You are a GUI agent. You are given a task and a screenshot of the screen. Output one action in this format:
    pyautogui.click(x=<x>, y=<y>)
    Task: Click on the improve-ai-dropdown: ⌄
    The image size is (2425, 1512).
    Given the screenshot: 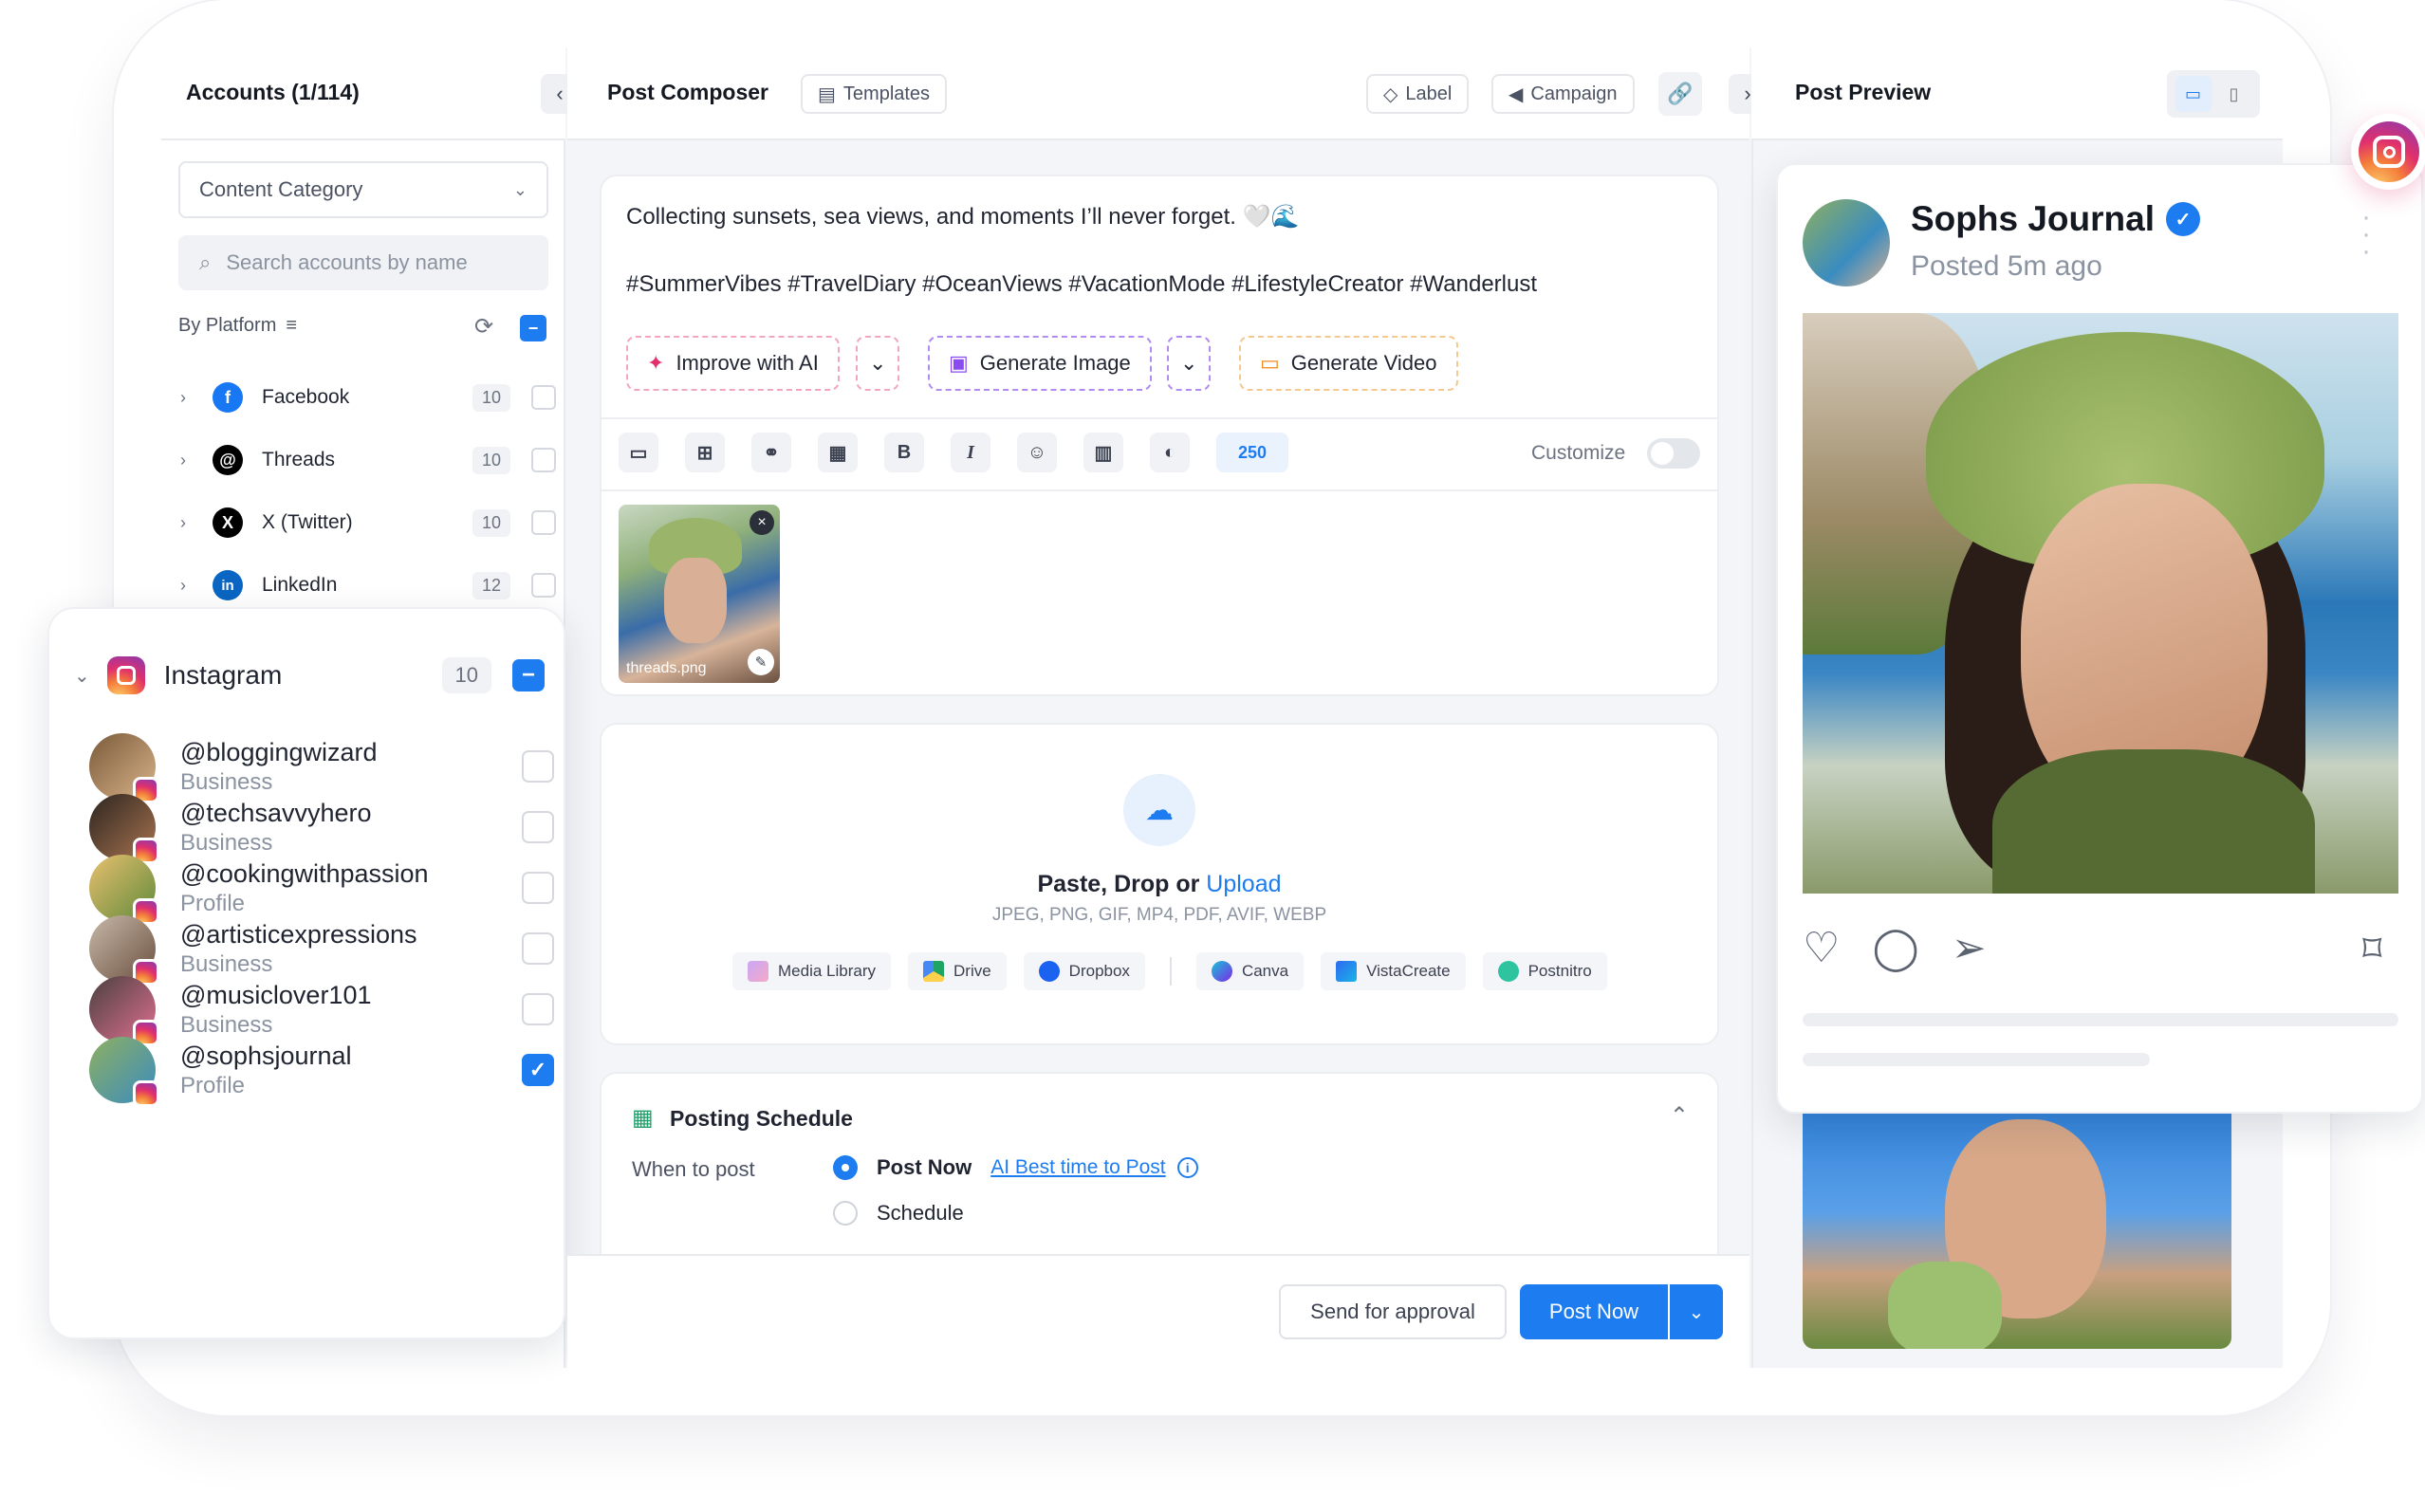 What is the action you would take?
    pyautogui.click(x=878, y=363)
    